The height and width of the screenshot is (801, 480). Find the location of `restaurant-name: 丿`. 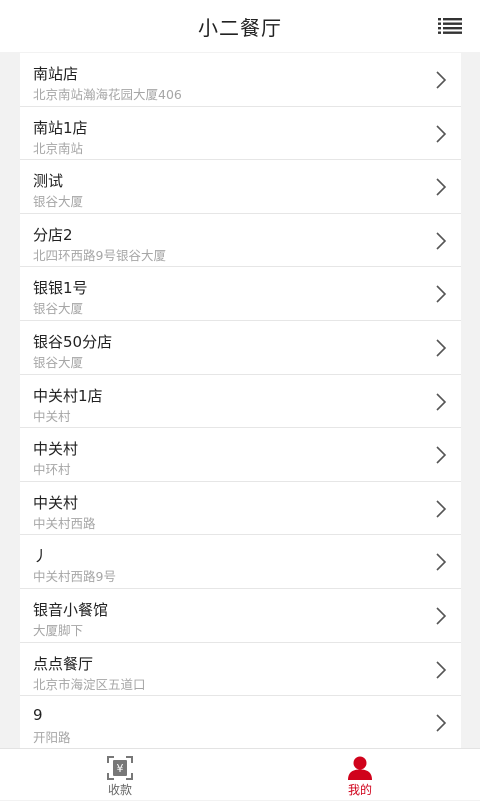

restaurant-name: 丿 is located at coordinates (41, 556).